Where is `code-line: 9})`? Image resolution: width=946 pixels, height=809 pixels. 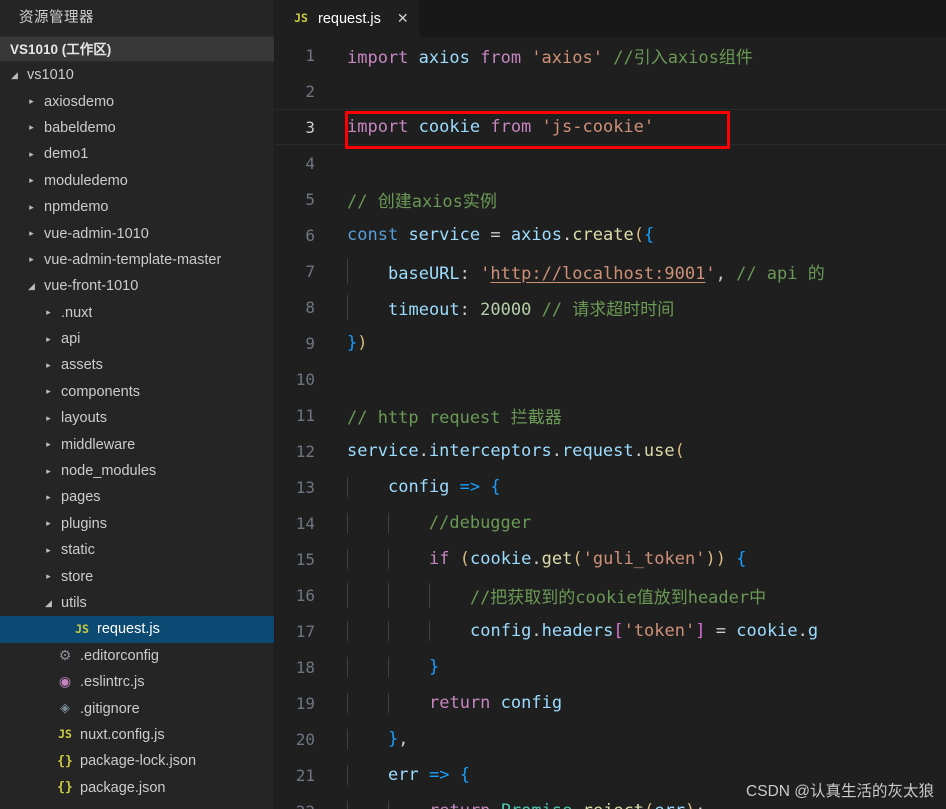
code-line: 9}) is located at coordinates (610, 343).